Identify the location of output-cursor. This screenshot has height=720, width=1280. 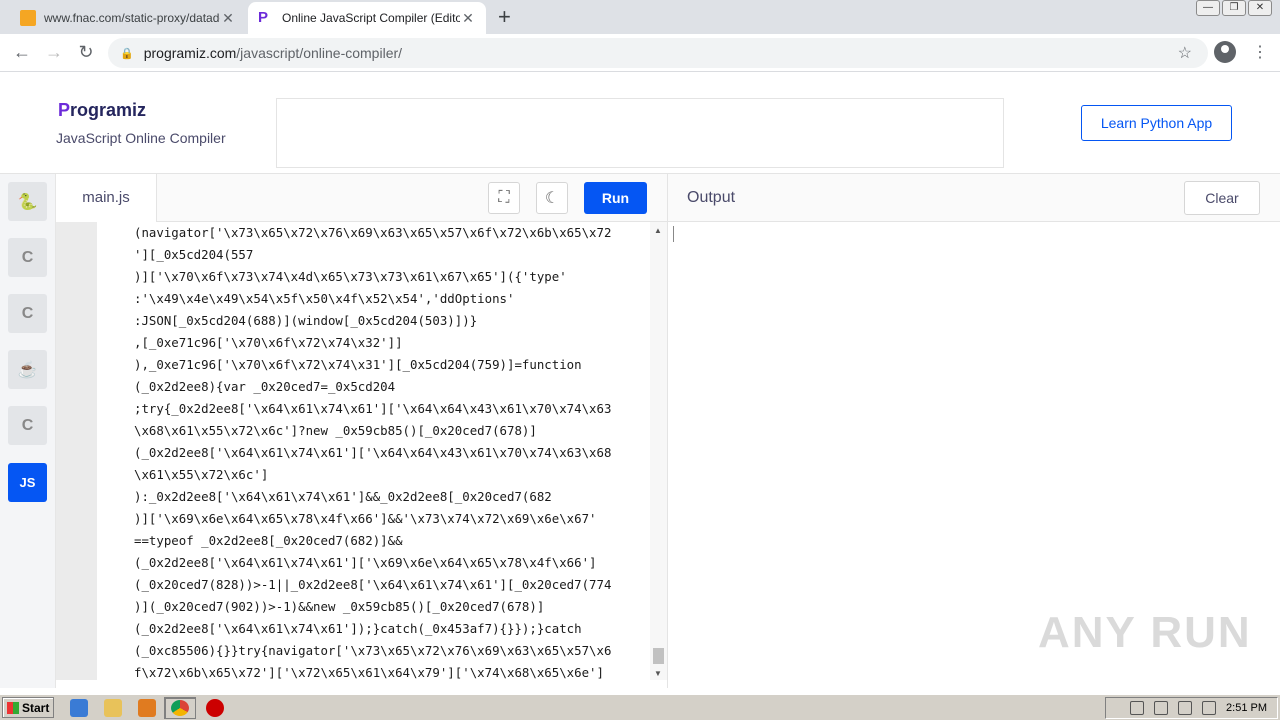
(673, 234).